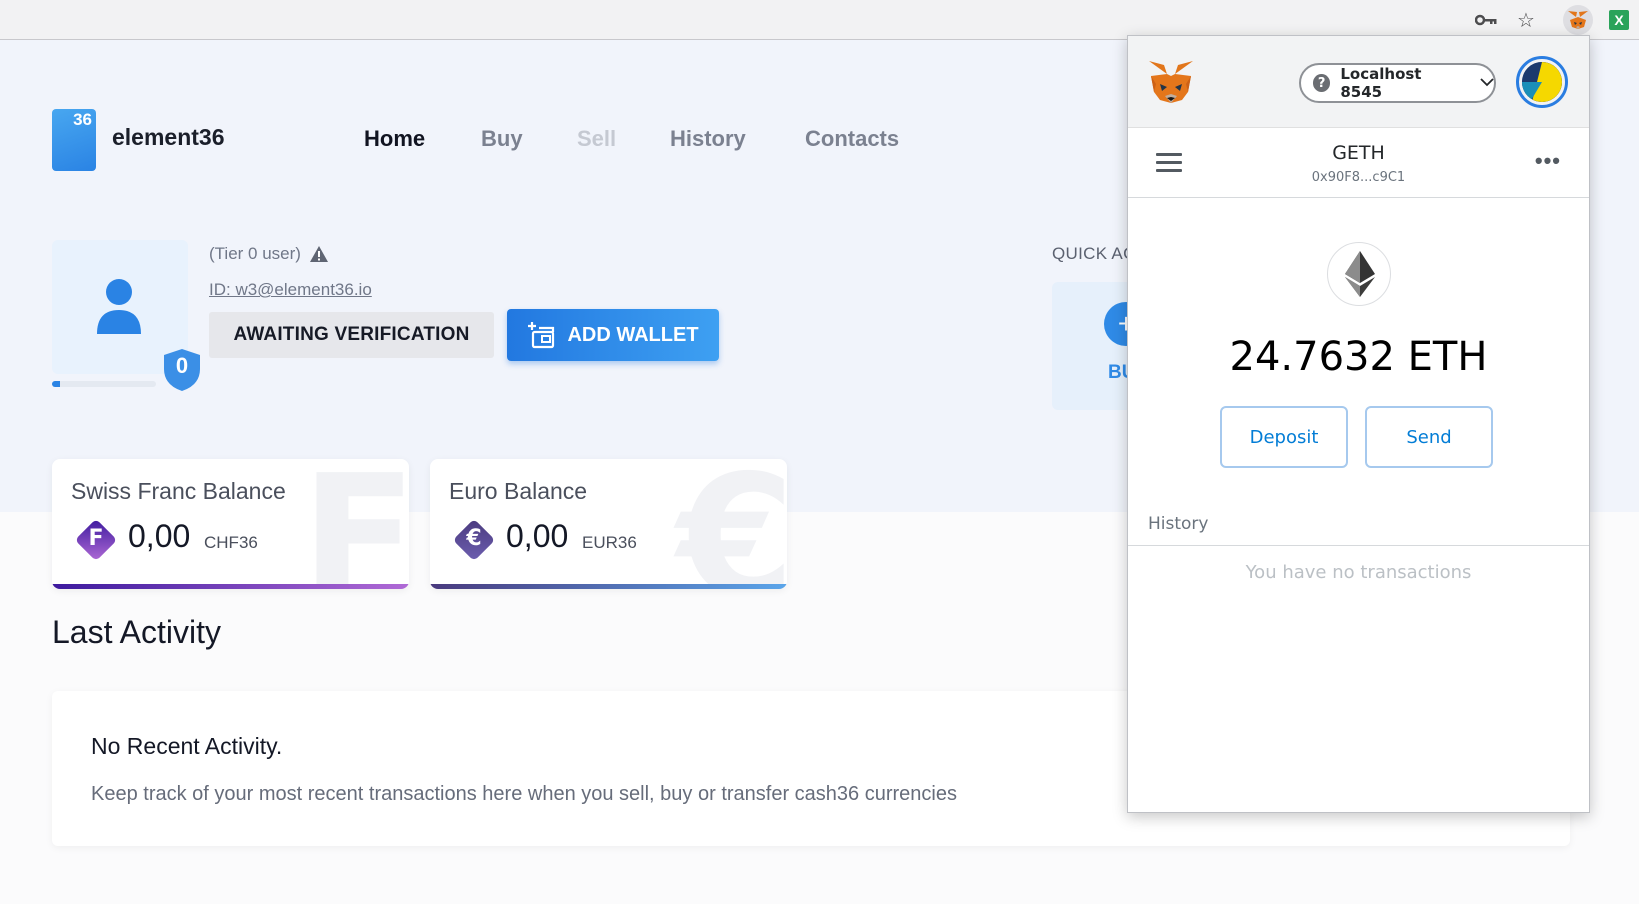 The height and width of the screenshot is (904, 1639). What do you see at coordinates (182, 365) in the screenshot?
I see `tier-badge-number: 0` at bounding box center [182, 365].